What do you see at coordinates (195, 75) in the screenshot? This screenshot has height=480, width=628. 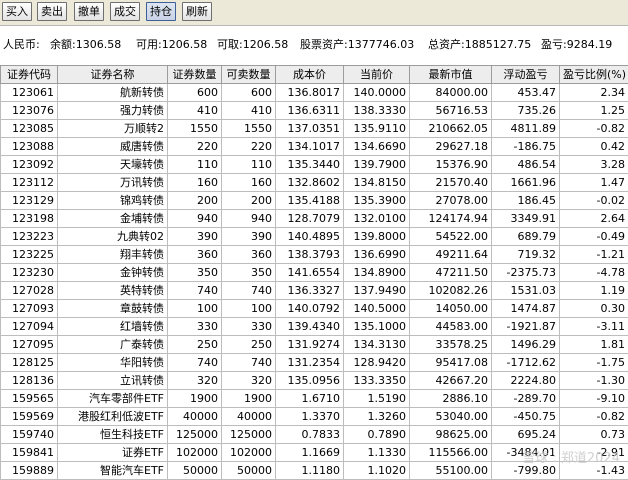 I see `col-header-quantity: 证券数量` at bounding box center [195, 75].